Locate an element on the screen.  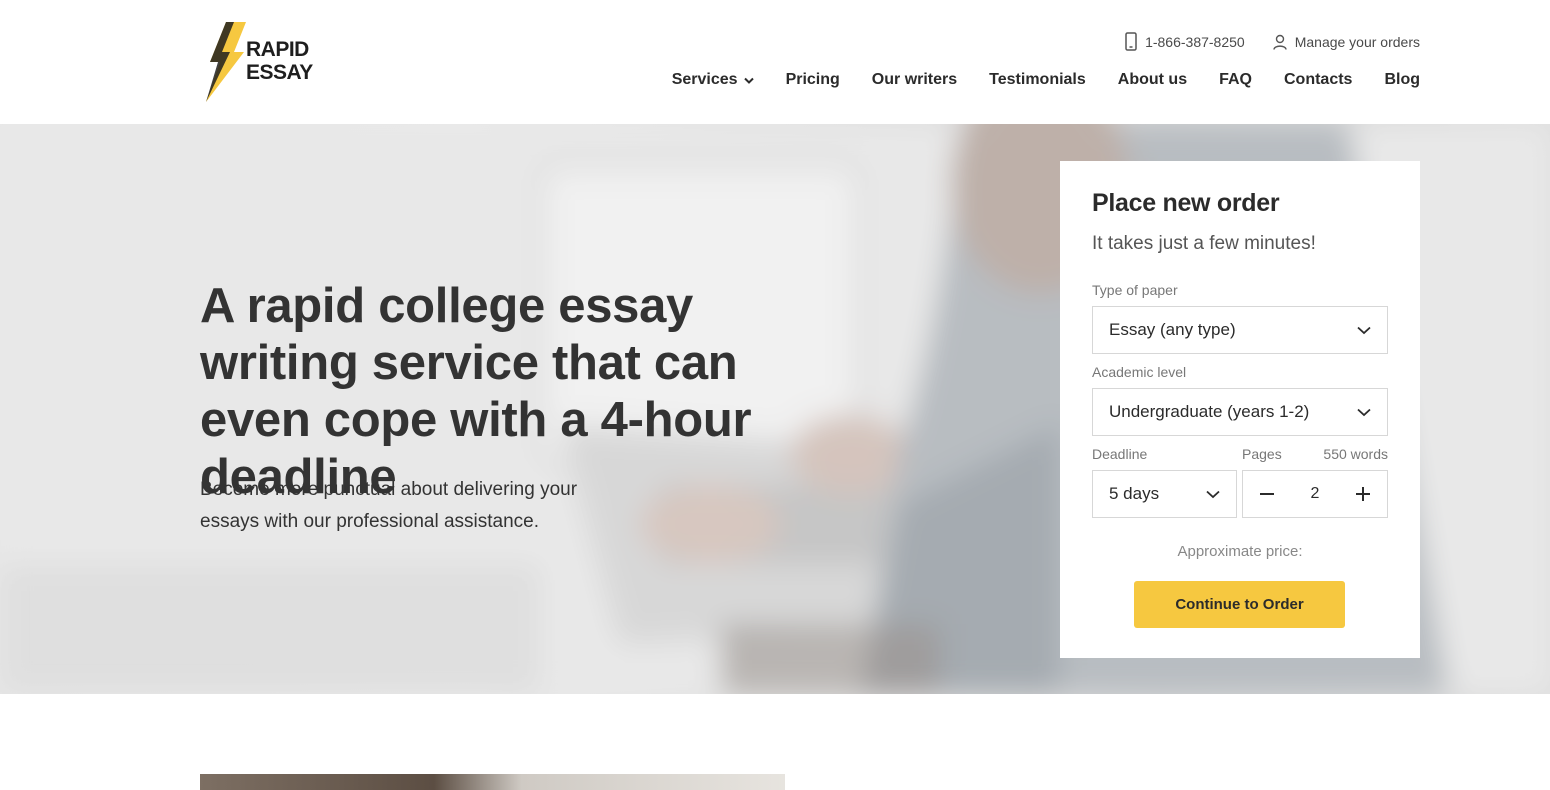
pages-stepper: 2 is located at coordinates (1315, 494).